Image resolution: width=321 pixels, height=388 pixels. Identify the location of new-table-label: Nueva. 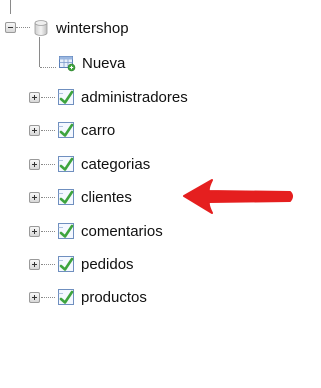
(104, 63).